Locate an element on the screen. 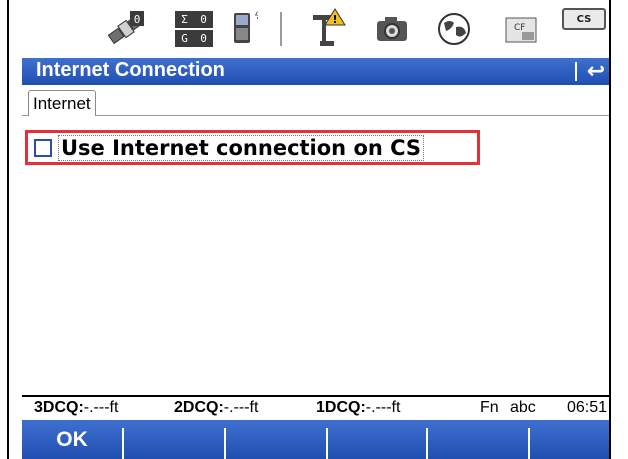 This screenshot has height=459, width=628. 1d-quality: 1DCQ:-.---ft is located at coordinates (358, 408).